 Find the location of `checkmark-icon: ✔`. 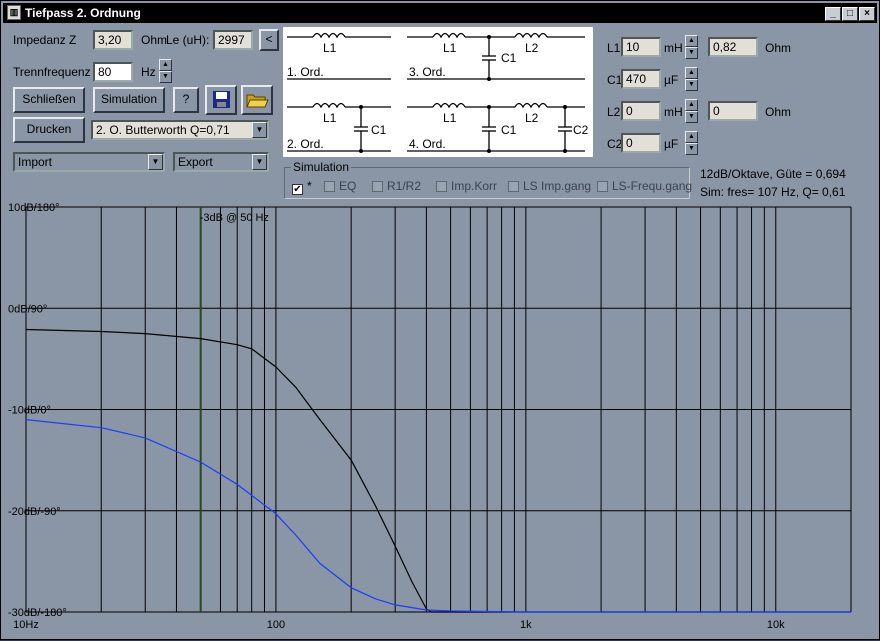

checkmark-icon: ✔ is located at coordinates (297, 189).